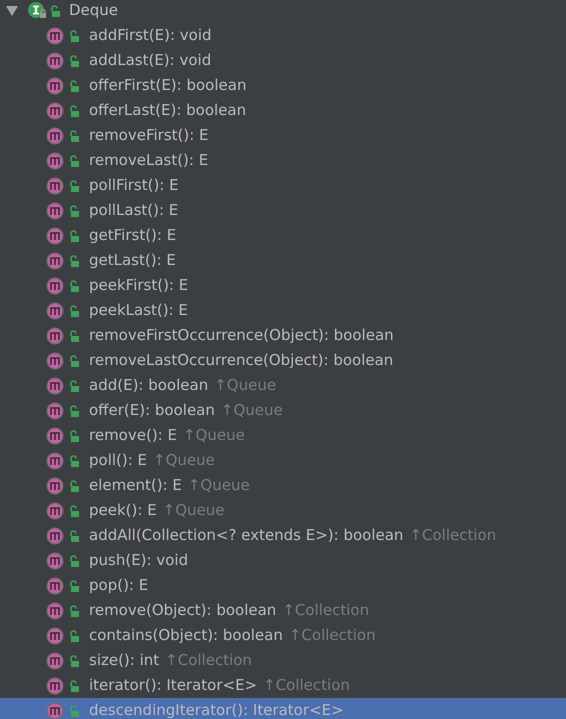  I want to click on tree-row: offer(E): boolean ↑Queue, so click(283, 410).